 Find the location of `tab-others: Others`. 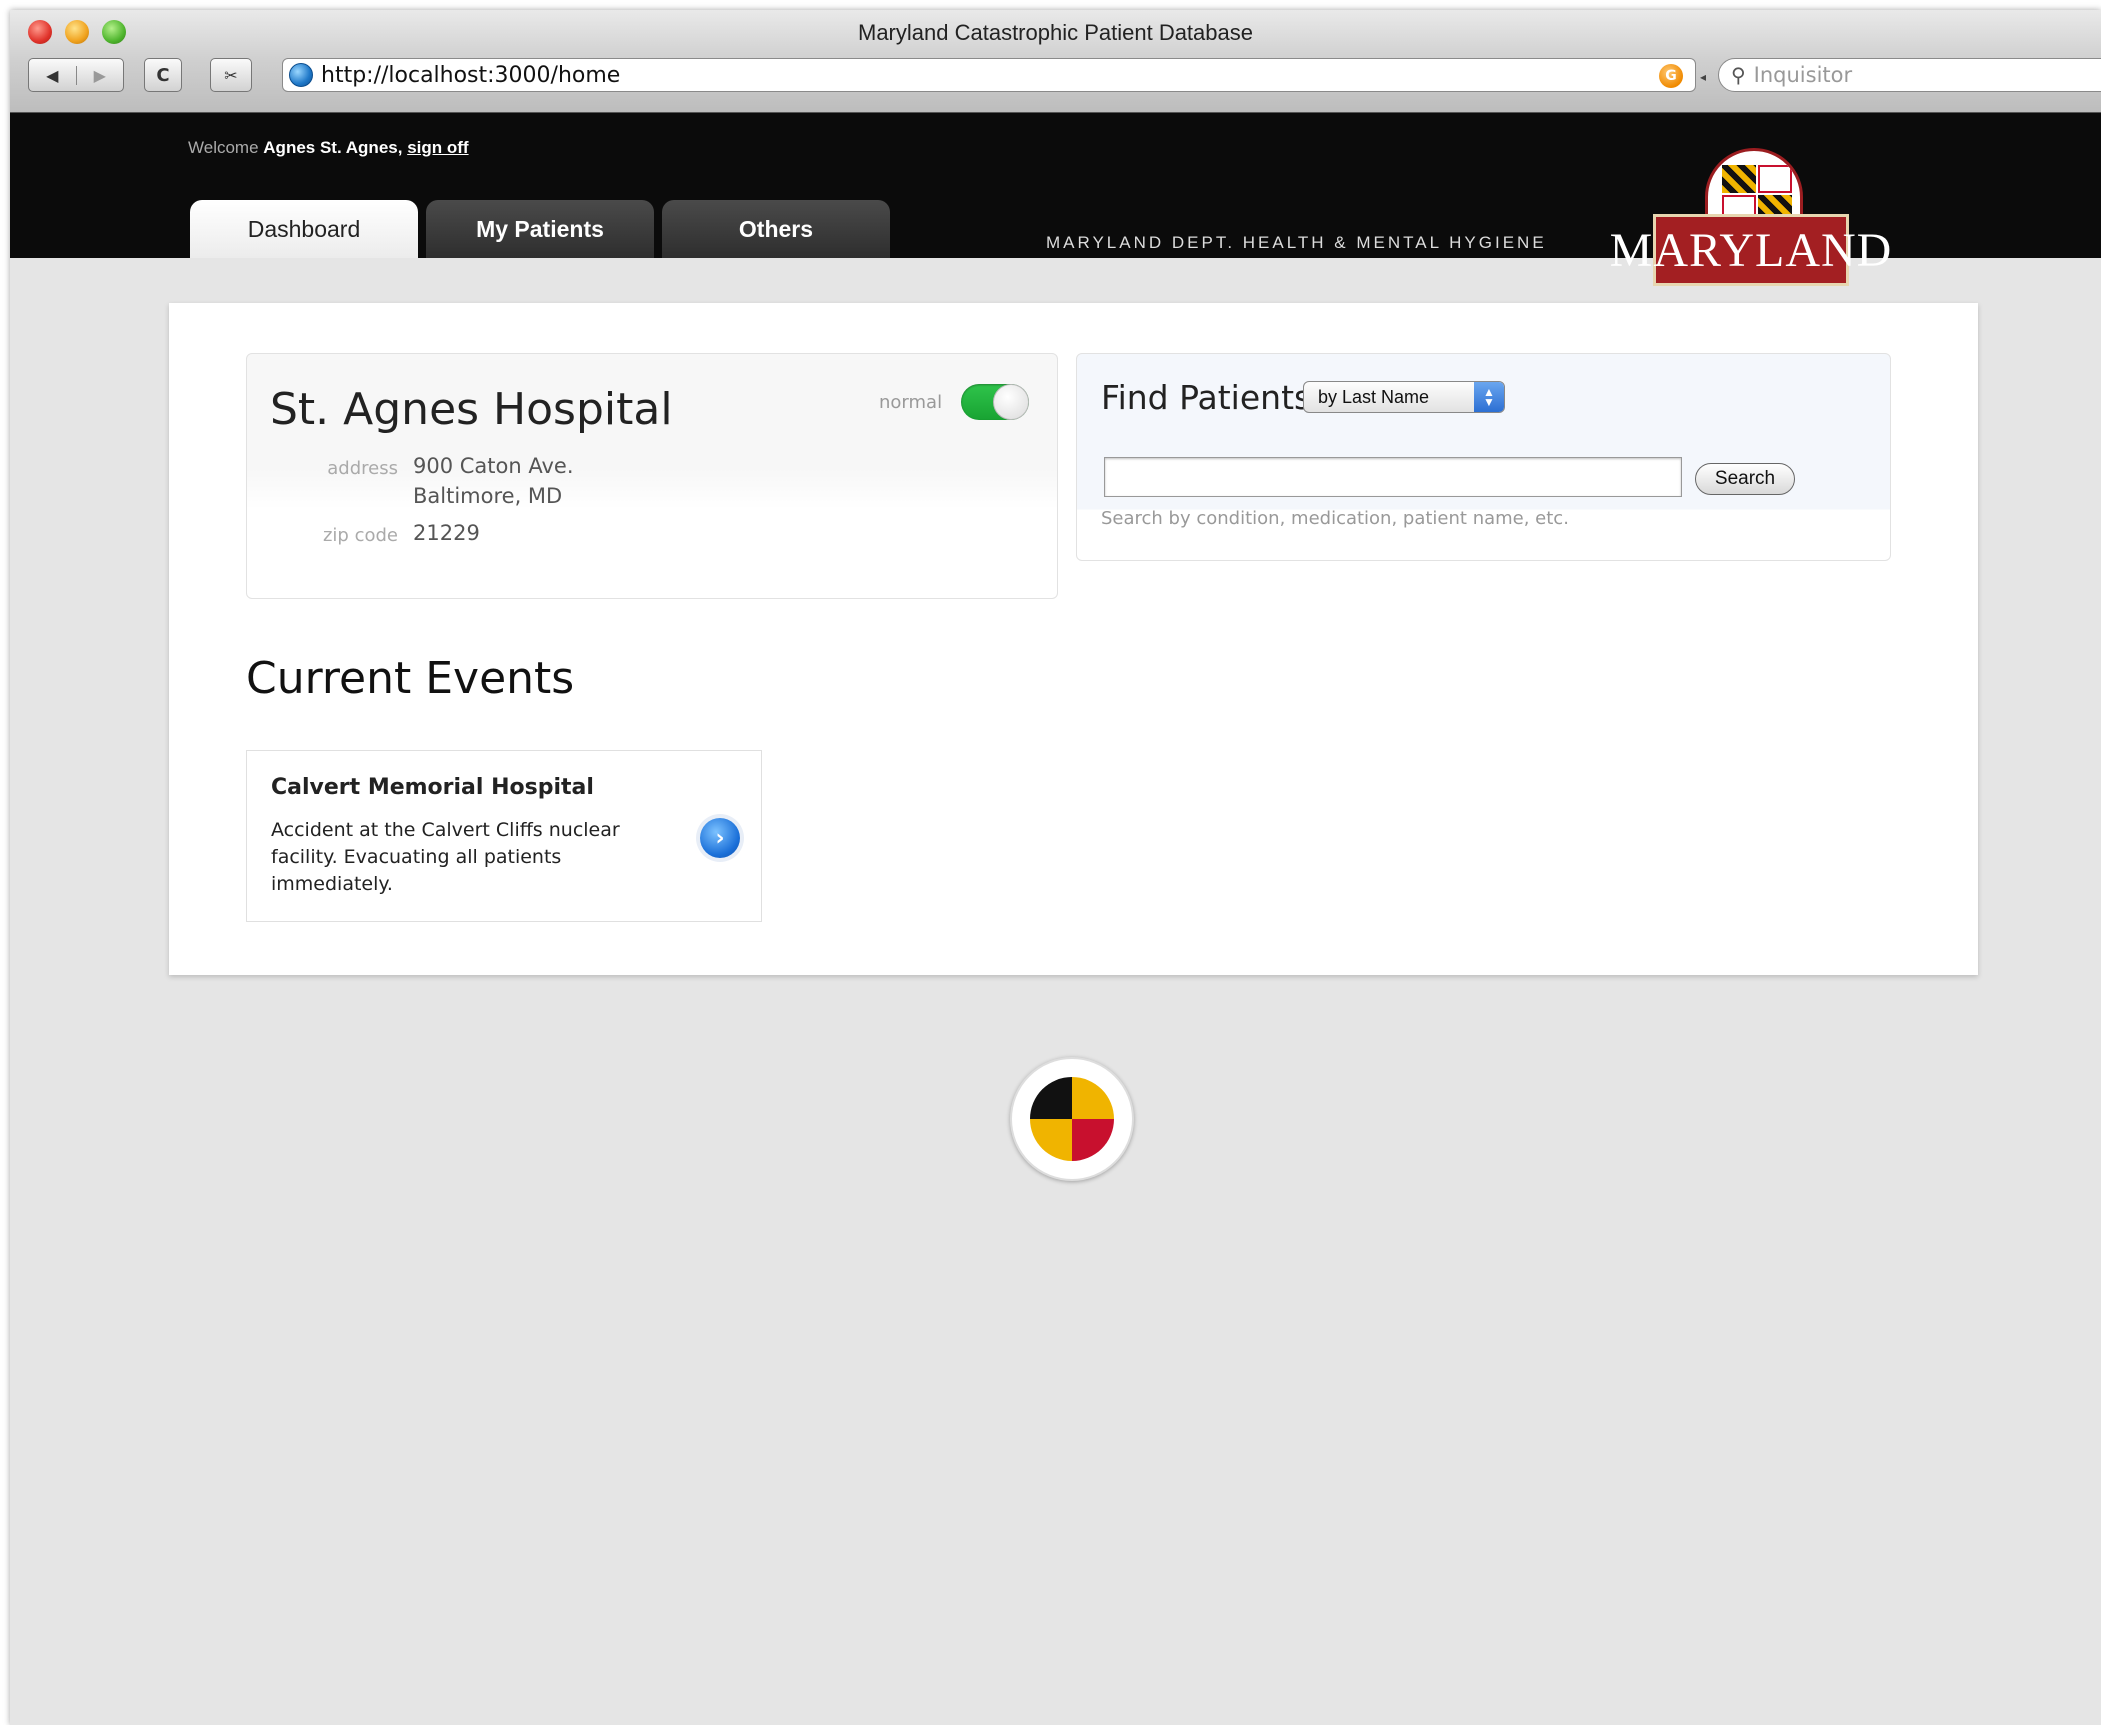

tab-others: Others is located at coordinates (776, 229).